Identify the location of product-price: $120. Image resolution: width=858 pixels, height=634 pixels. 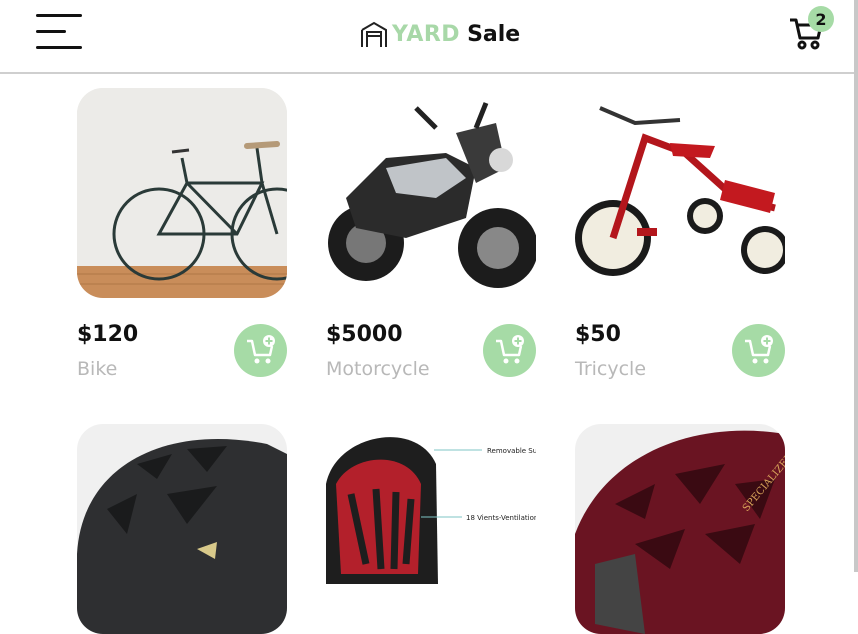
(108, 334).